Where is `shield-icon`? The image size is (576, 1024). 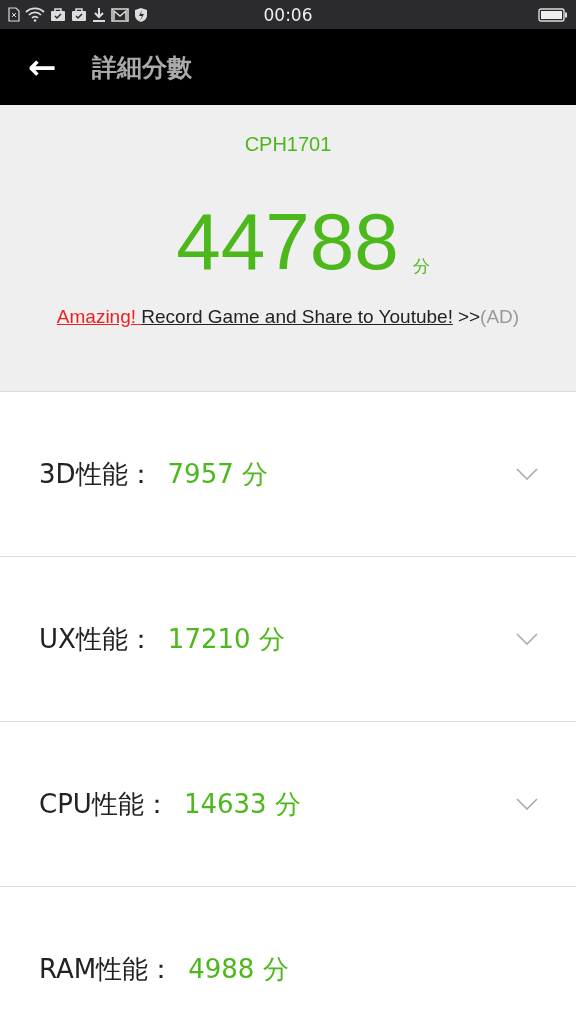
shield-icon is located at coordinates (141, 14).